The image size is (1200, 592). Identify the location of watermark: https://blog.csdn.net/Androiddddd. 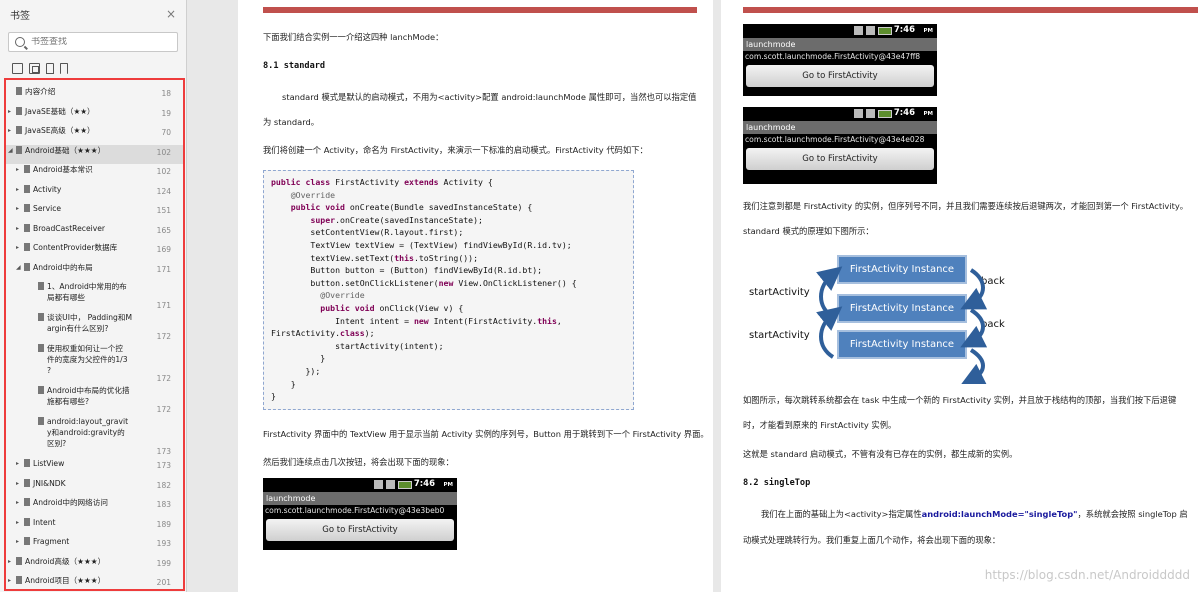
(1087, 575).